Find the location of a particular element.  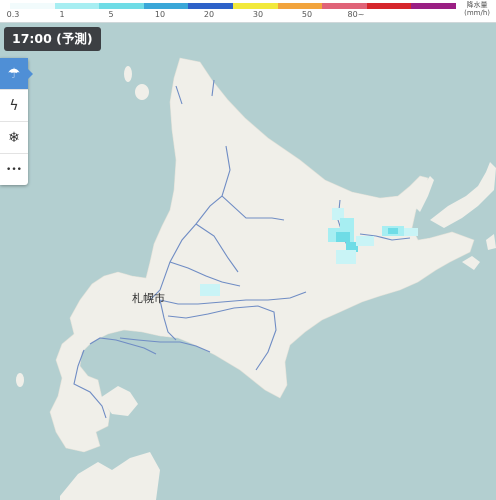

legend-unit: 降水量 (mm/h) is located at coordinates (477, 9).